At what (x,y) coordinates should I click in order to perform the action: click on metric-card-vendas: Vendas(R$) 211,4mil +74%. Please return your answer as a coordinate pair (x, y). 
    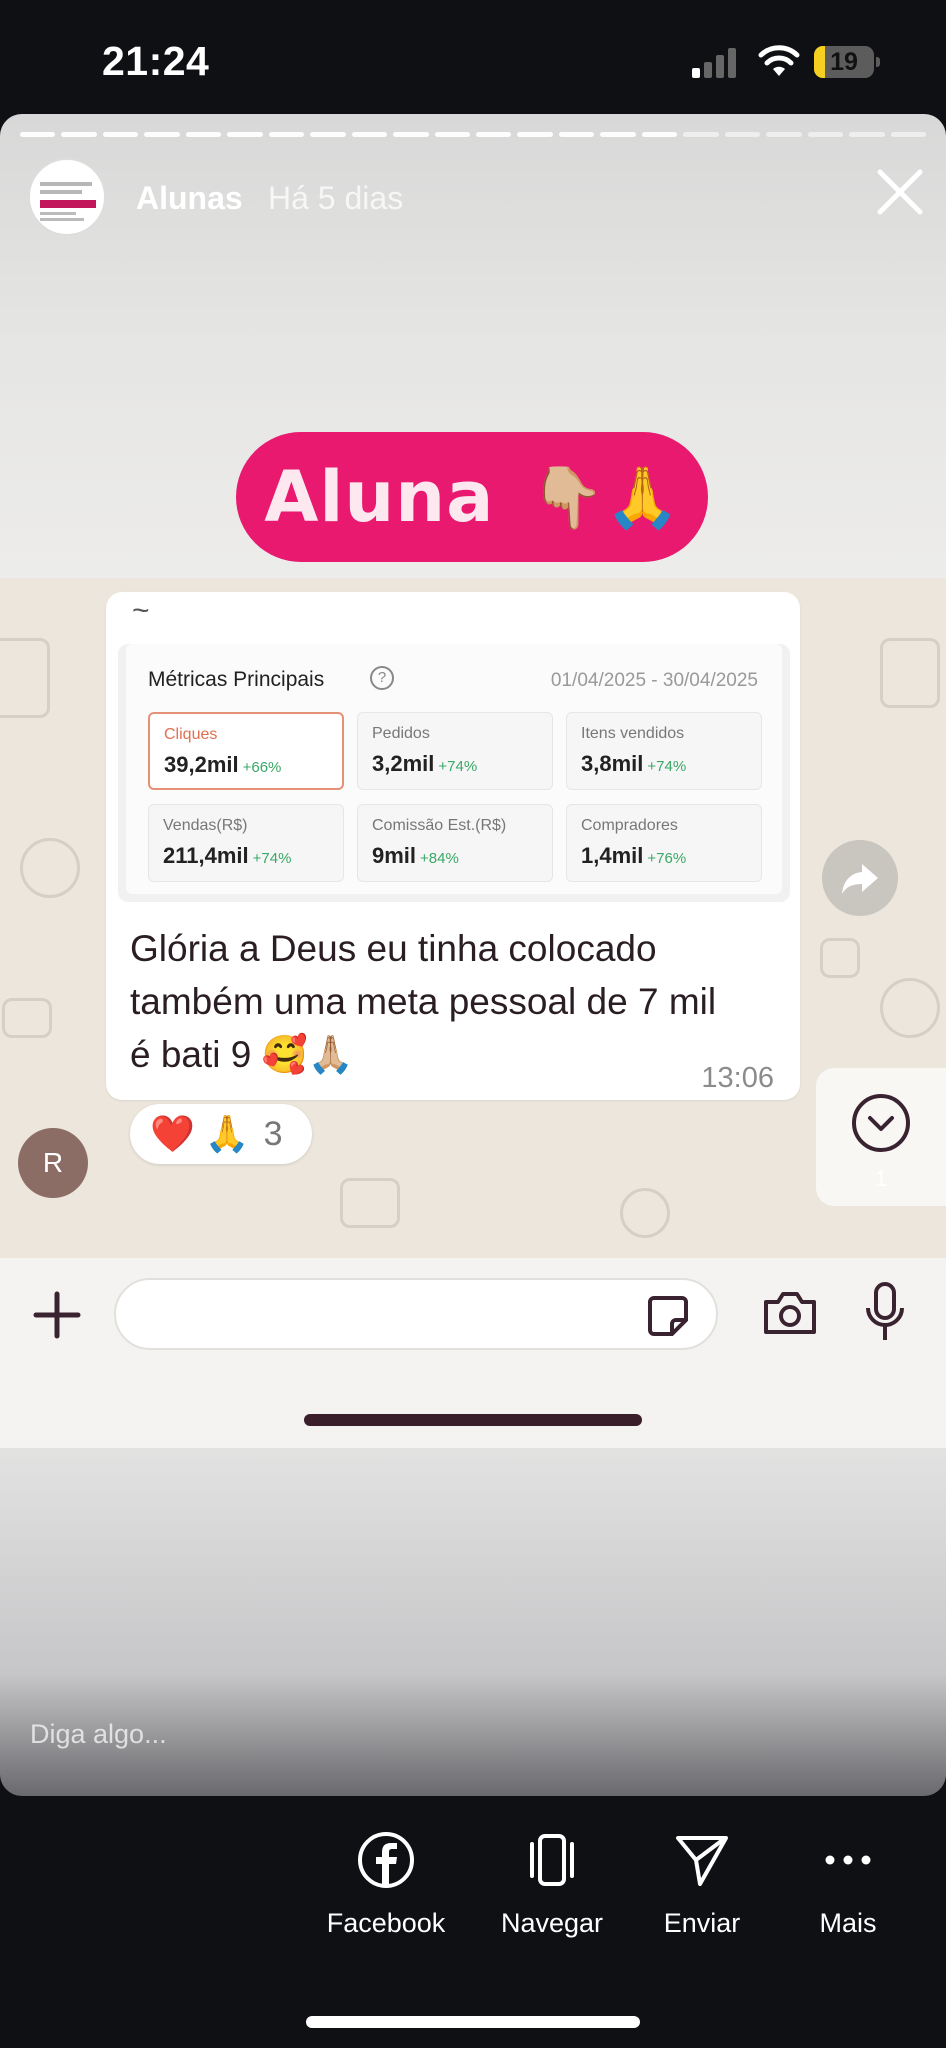
    Looking at the image, I should click on (246, 843).